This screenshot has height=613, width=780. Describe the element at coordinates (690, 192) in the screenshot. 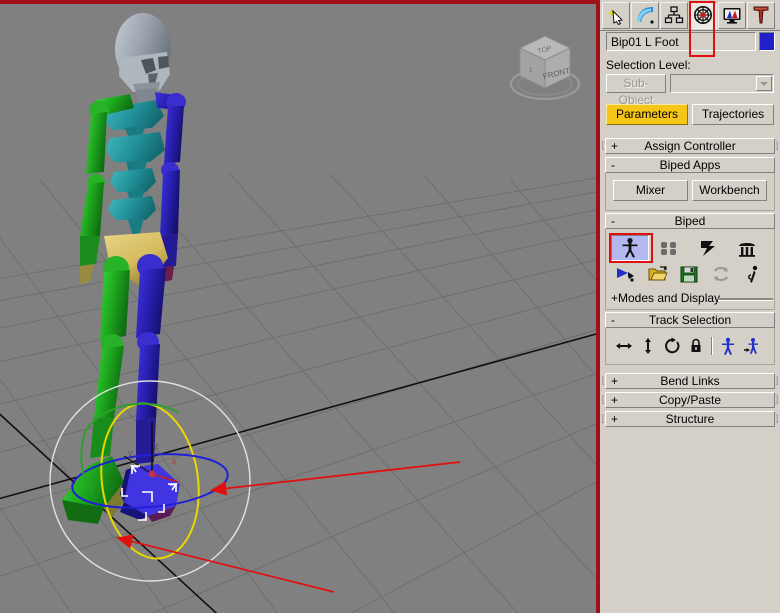

I see `rollout-body-biped-apps: Mixer Workbench` at that location.